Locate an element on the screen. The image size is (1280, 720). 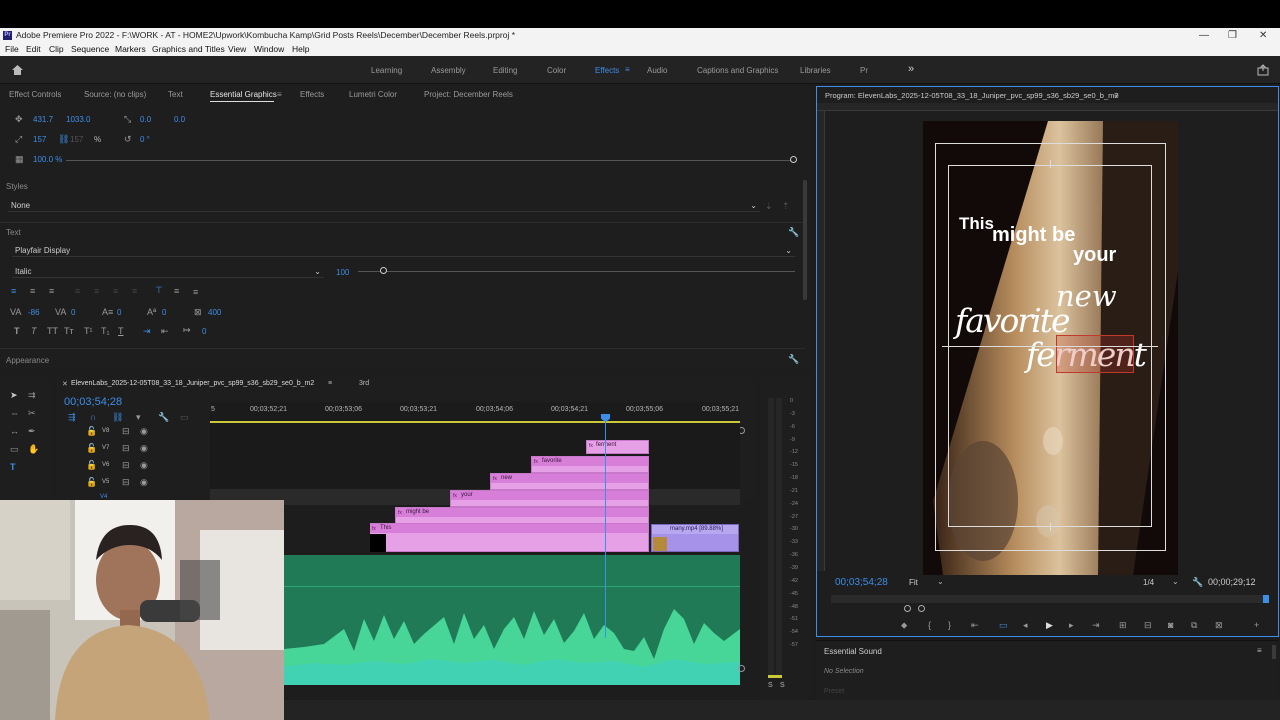
small-caps-button: Tт is located at coordinates (69, 331).